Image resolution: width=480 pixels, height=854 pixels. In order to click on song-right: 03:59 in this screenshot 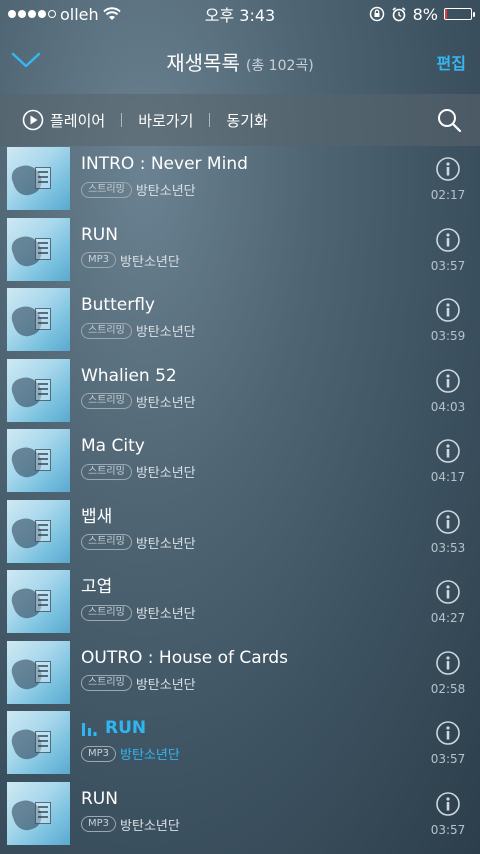, I will do `click(448, 320)`.